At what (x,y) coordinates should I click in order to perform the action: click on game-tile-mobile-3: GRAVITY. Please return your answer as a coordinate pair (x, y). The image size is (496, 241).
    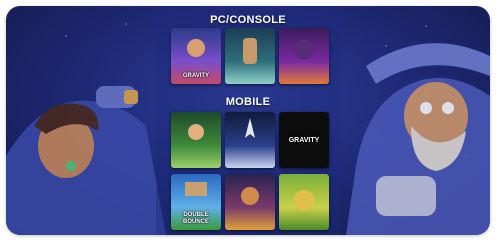
    Looking at the image, I should click on (304, 140).